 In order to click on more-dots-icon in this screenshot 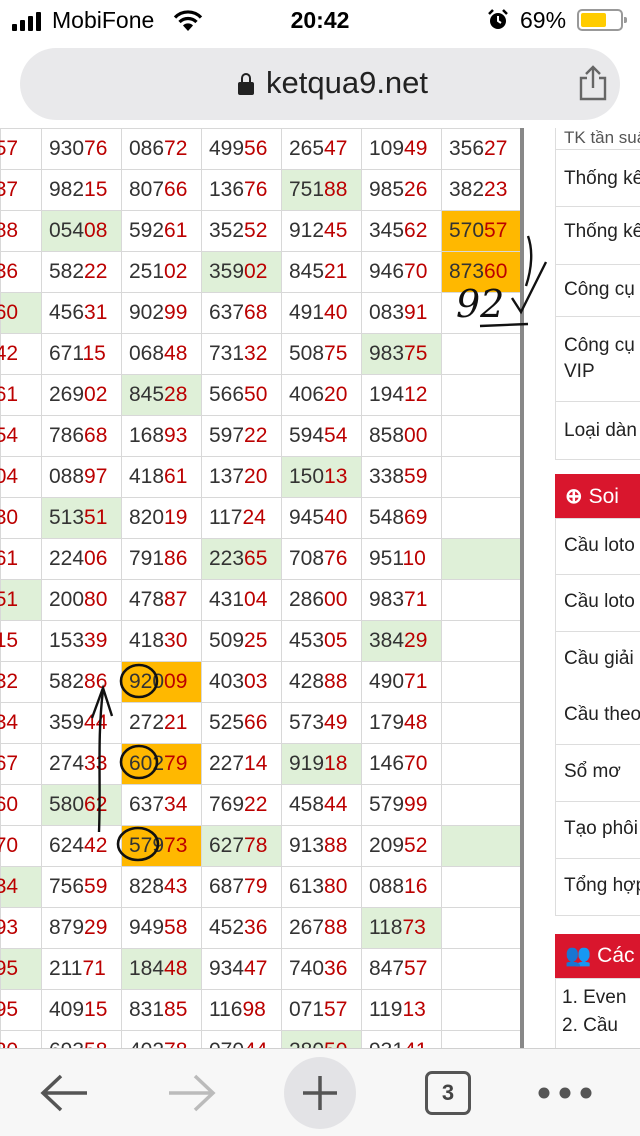, I will do `click(565, 1093)`.